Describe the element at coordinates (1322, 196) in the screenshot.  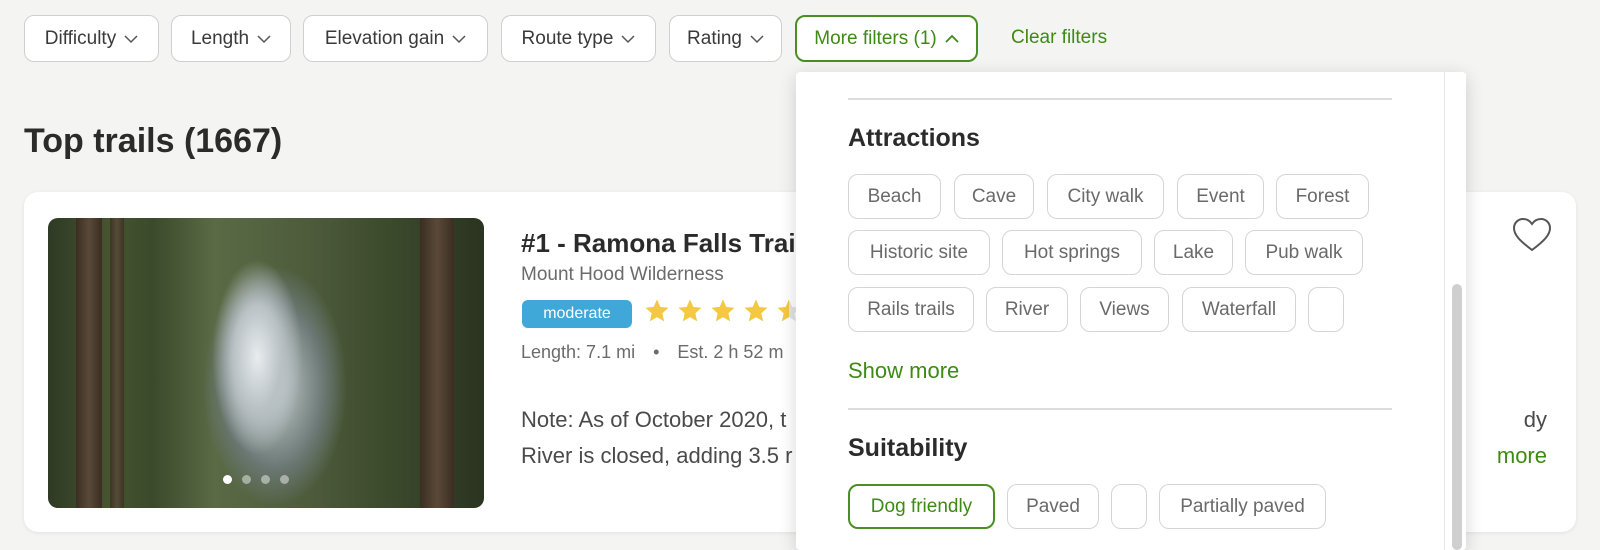
I see `attraction-chip: Forest` at that location.